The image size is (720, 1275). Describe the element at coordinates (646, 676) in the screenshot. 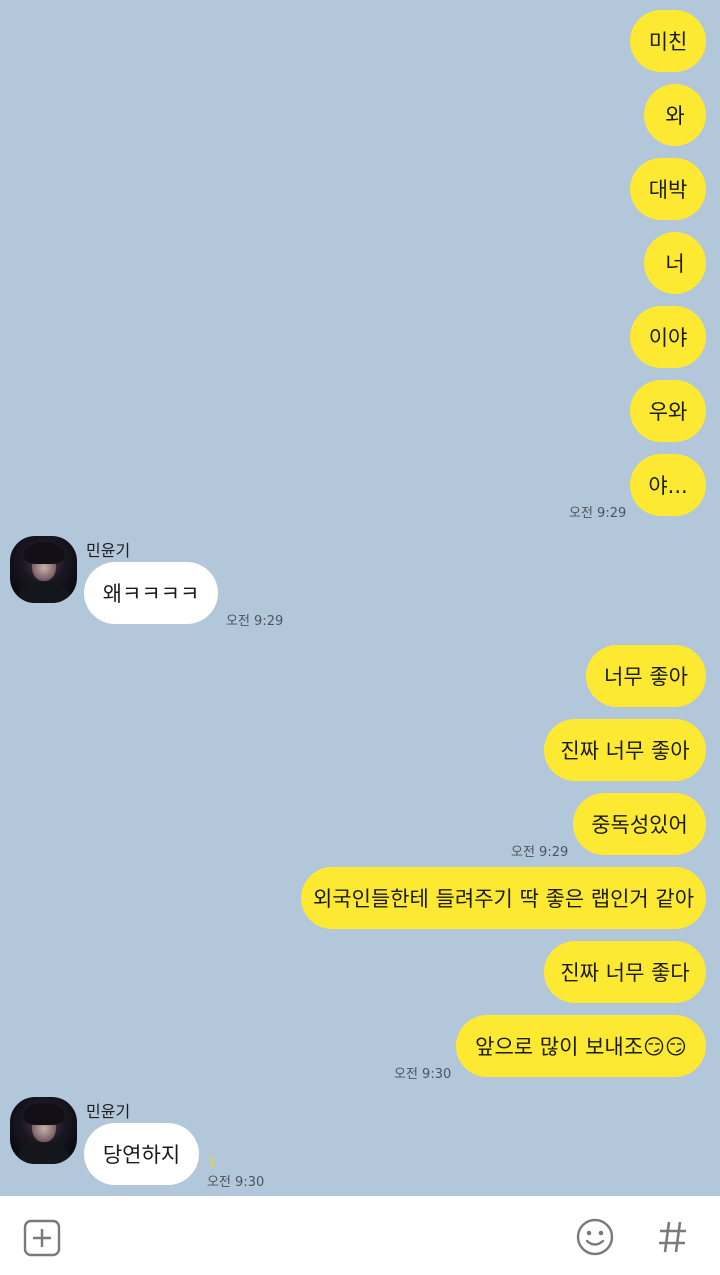

I see `message-bubble: 너무 좋아` at that location.